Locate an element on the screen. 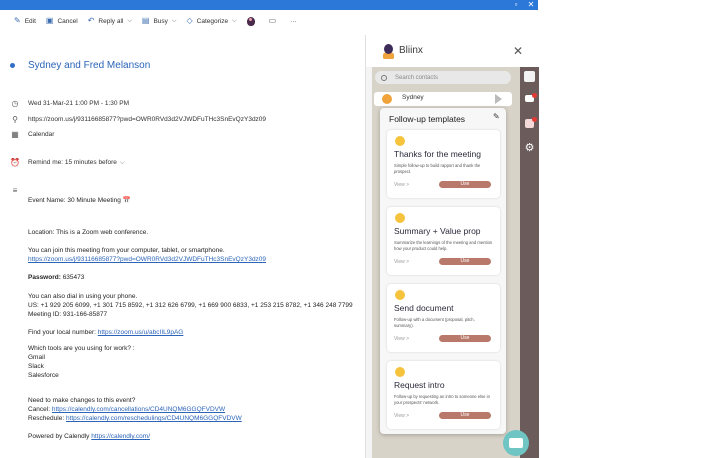 The image size is (720, 458). window-titlebar: ▫ ✕ is located at coordinates (269, 5).